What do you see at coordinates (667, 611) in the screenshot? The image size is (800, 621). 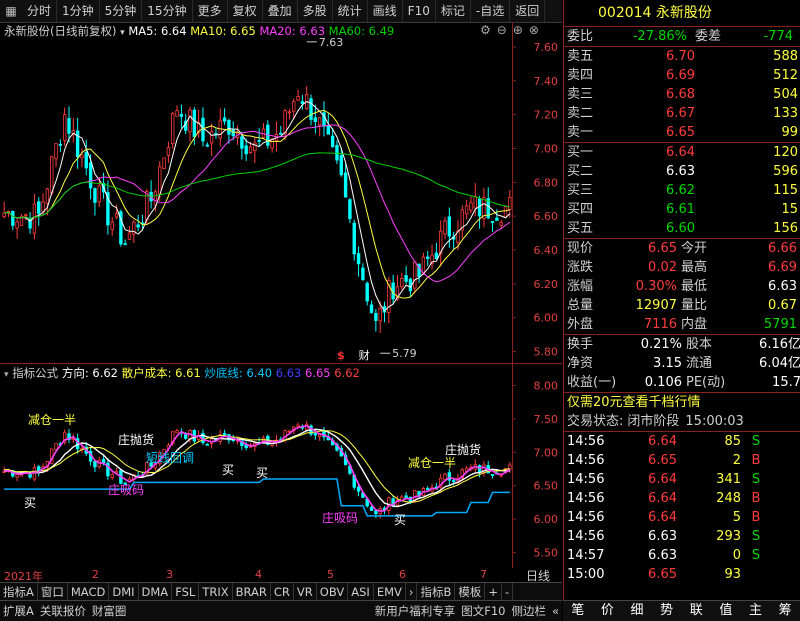 I see `tab-trend: 势` at bounding box center [667, 611].